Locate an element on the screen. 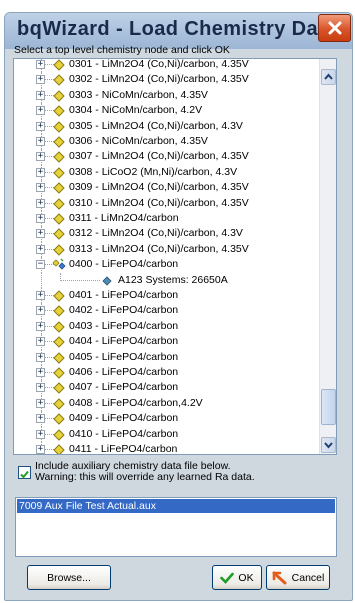  tree-row: +0306 - NiCoMn/carbon, 4.35V is located at coordinates (167, 142).